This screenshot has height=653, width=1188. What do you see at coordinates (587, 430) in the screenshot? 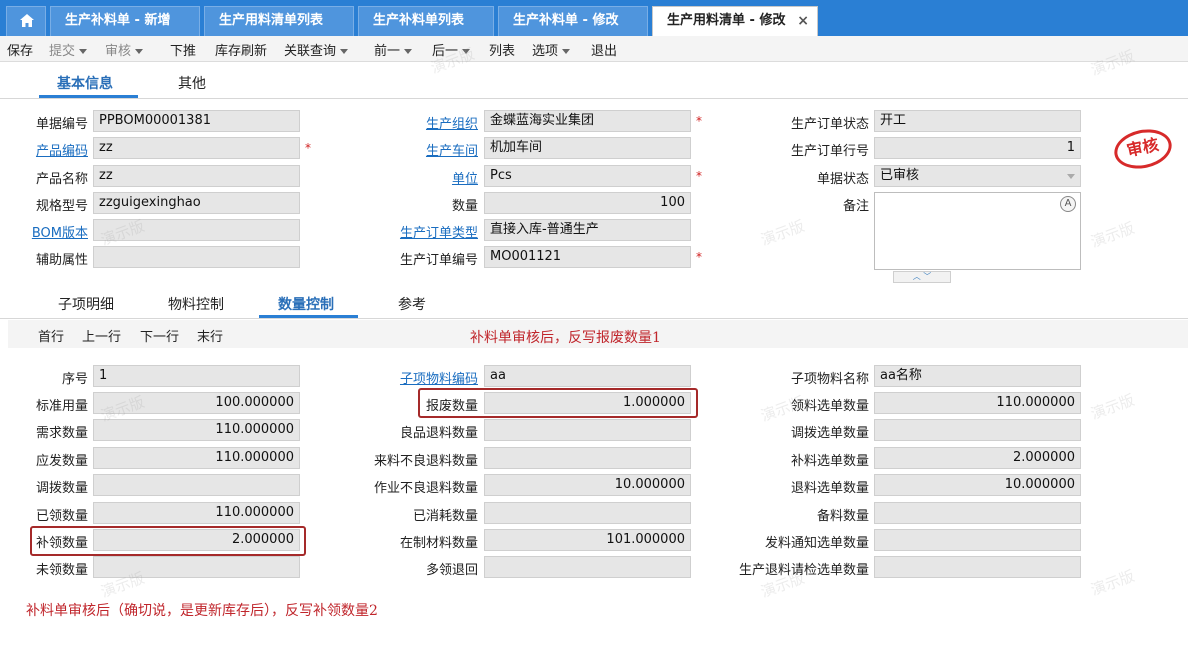
I see `good-return-field` at bounding box center [587, 430].